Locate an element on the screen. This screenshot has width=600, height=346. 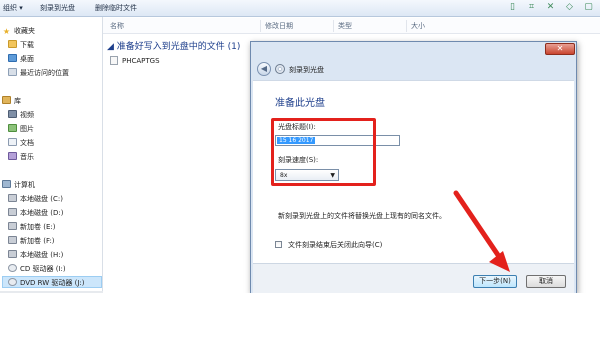
recent-places-icon is located at coordinates (12, 72).